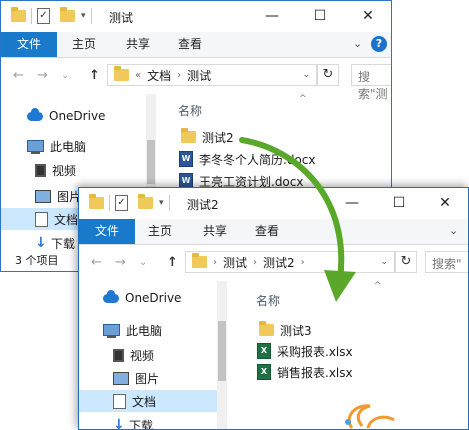  I want to click on status-bar: 3 个项目, so click(38, 261).